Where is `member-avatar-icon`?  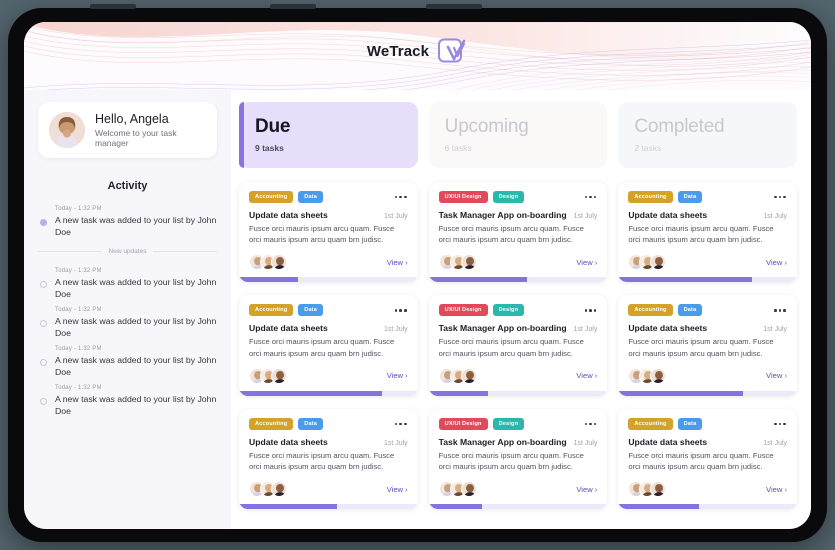
member-avatar-icon is located at coordinates (658, 489).